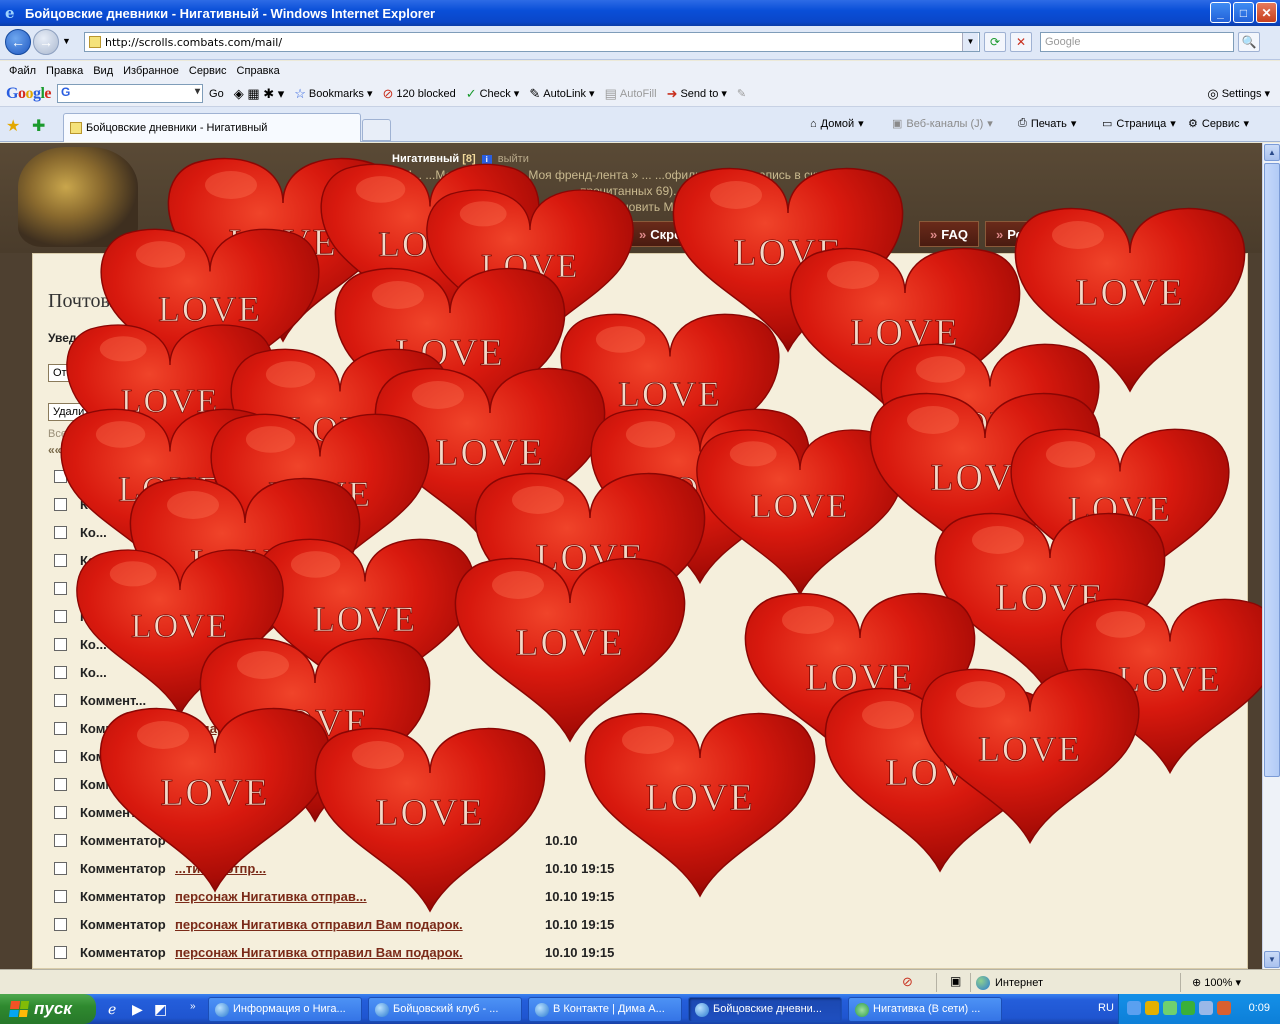 The width and height of the screenshot is (1280, 1024). I want to click on scroll-up-icon: ▲, so click(1272, 152).